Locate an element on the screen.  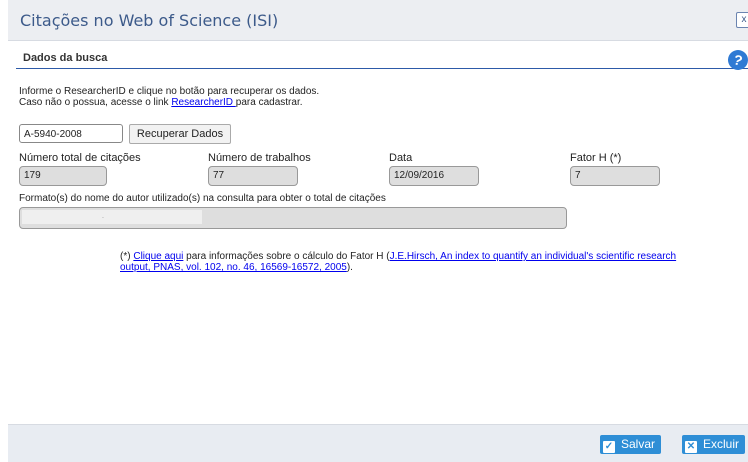
delete-button: ✕ Excluir is located at coordinates (714, 444).